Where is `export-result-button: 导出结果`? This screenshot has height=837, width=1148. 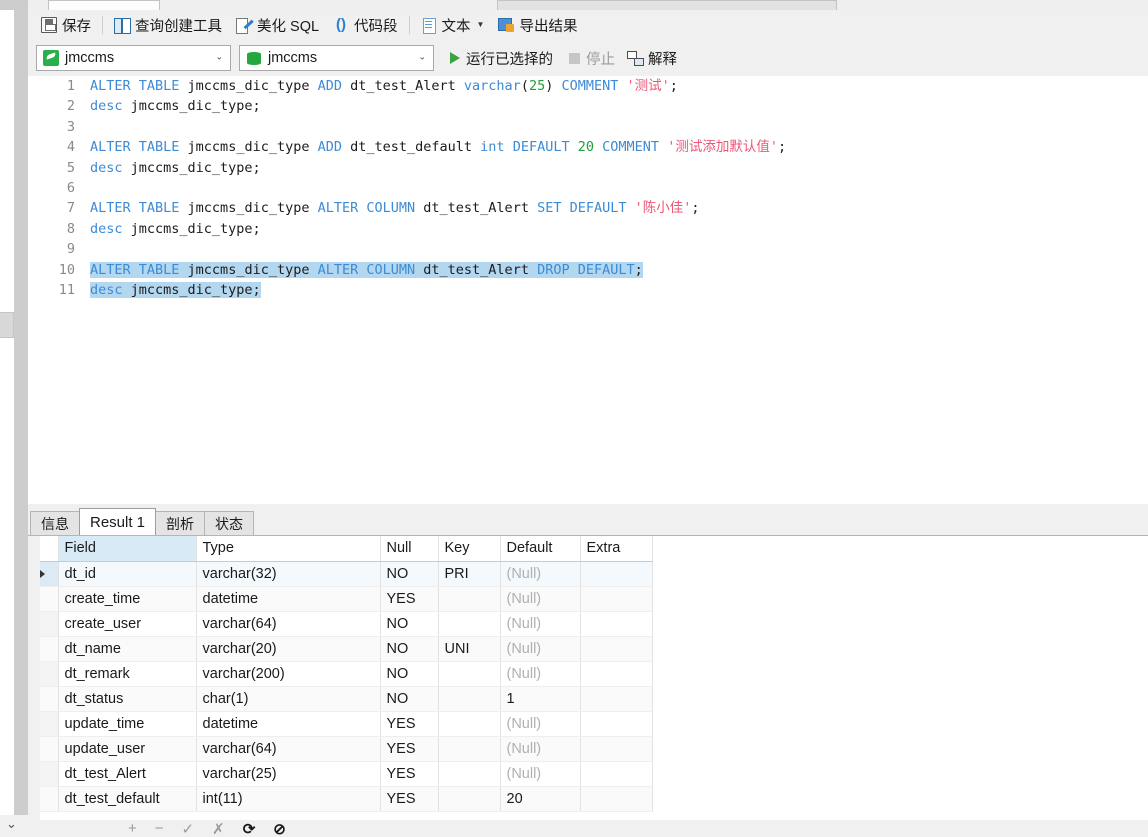
export-result-button: 导出结果 is located at coordinates (537, 25).